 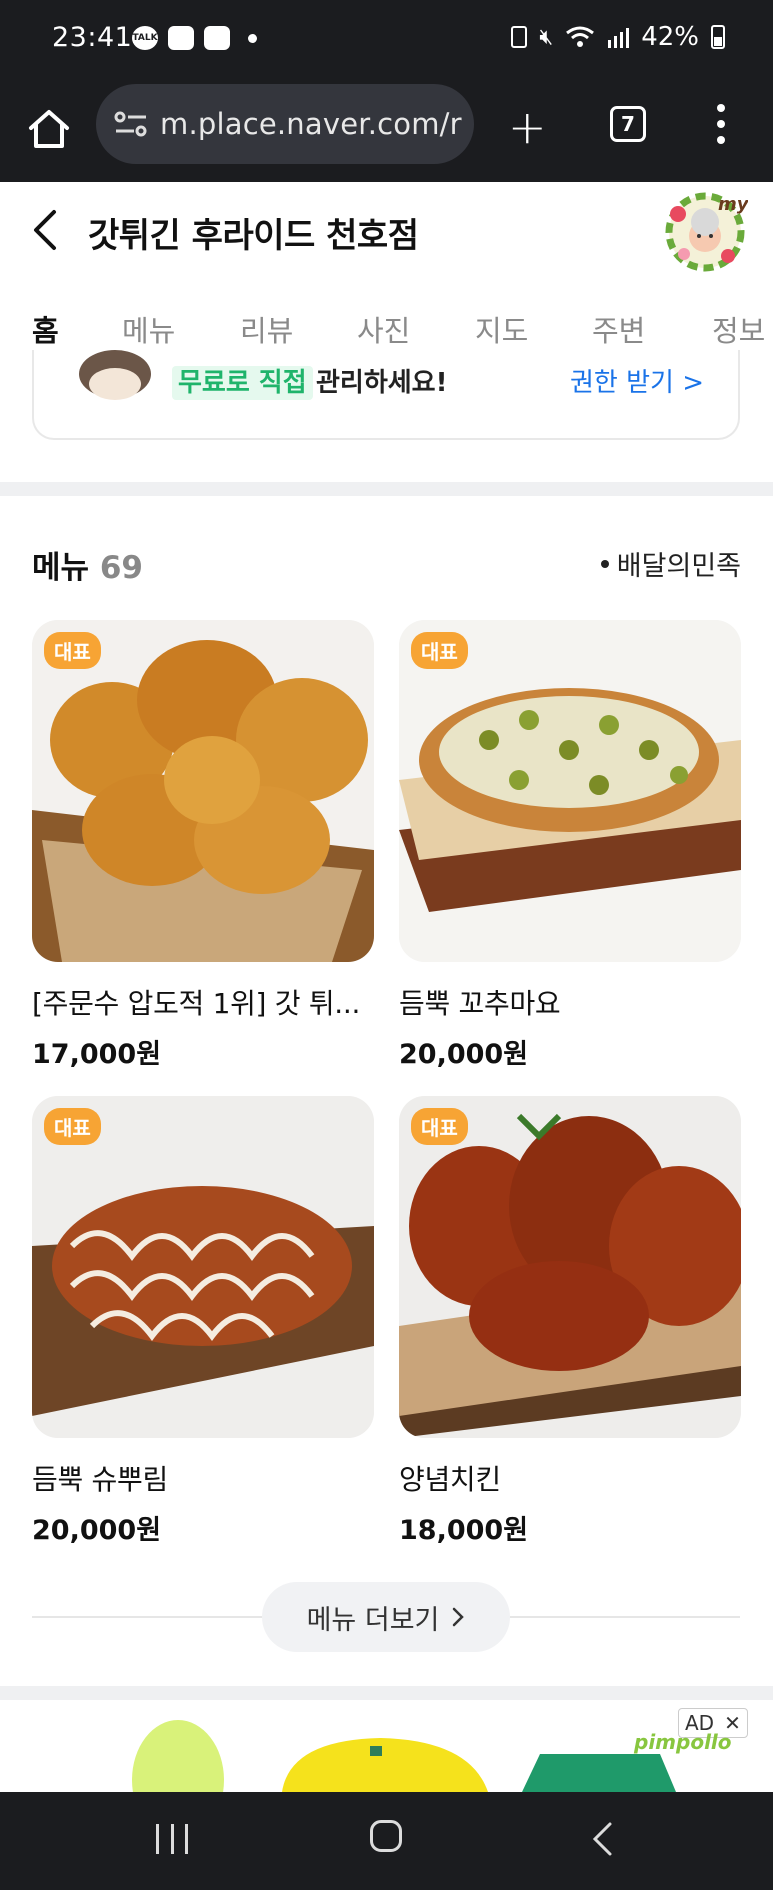 I want to click on url-text: m.place.naver.com/r, so click(x=311, y=124).